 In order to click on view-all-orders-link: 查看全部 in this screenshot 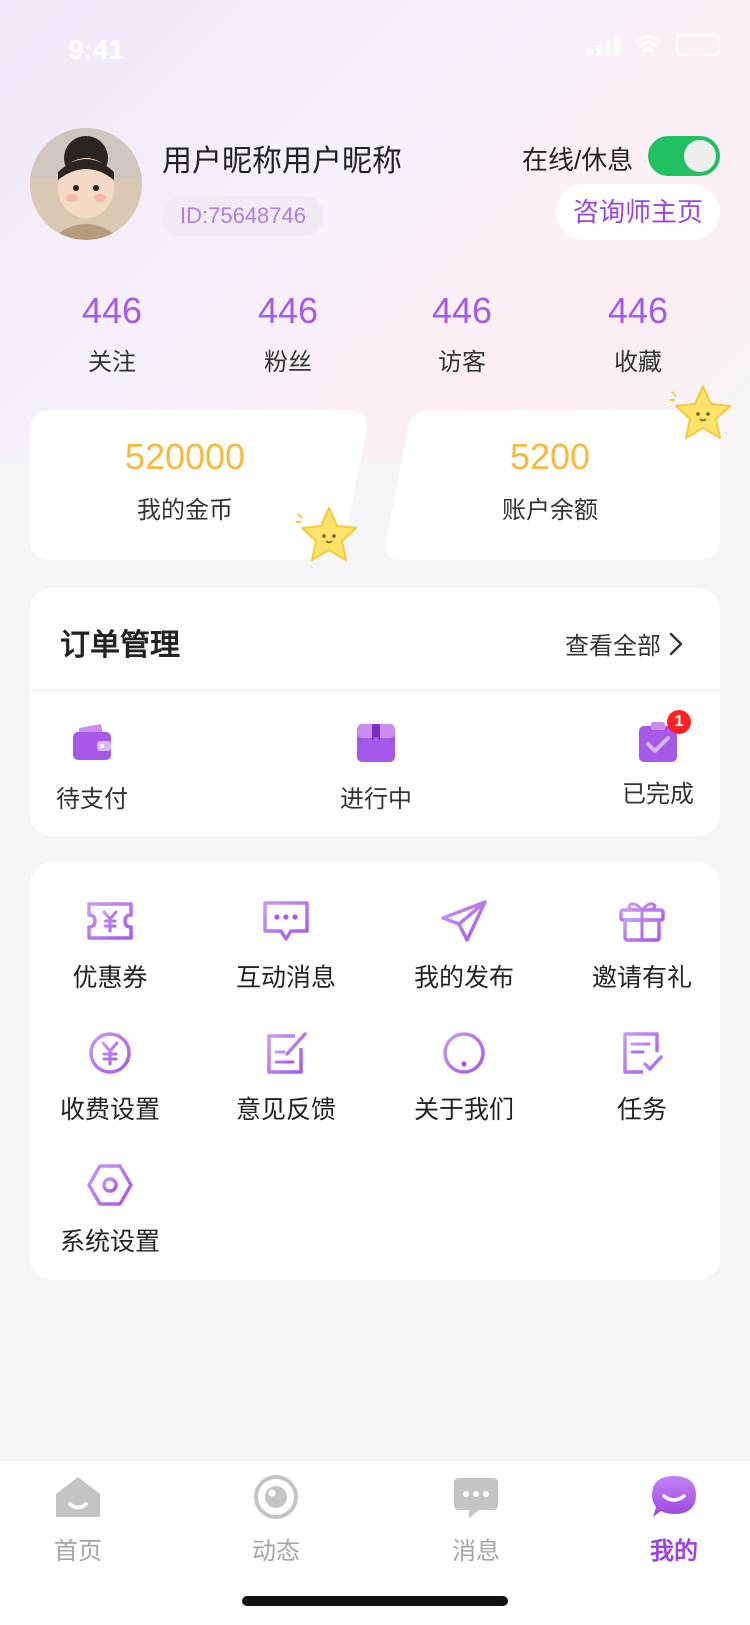, I will do `click(624, 643)`.